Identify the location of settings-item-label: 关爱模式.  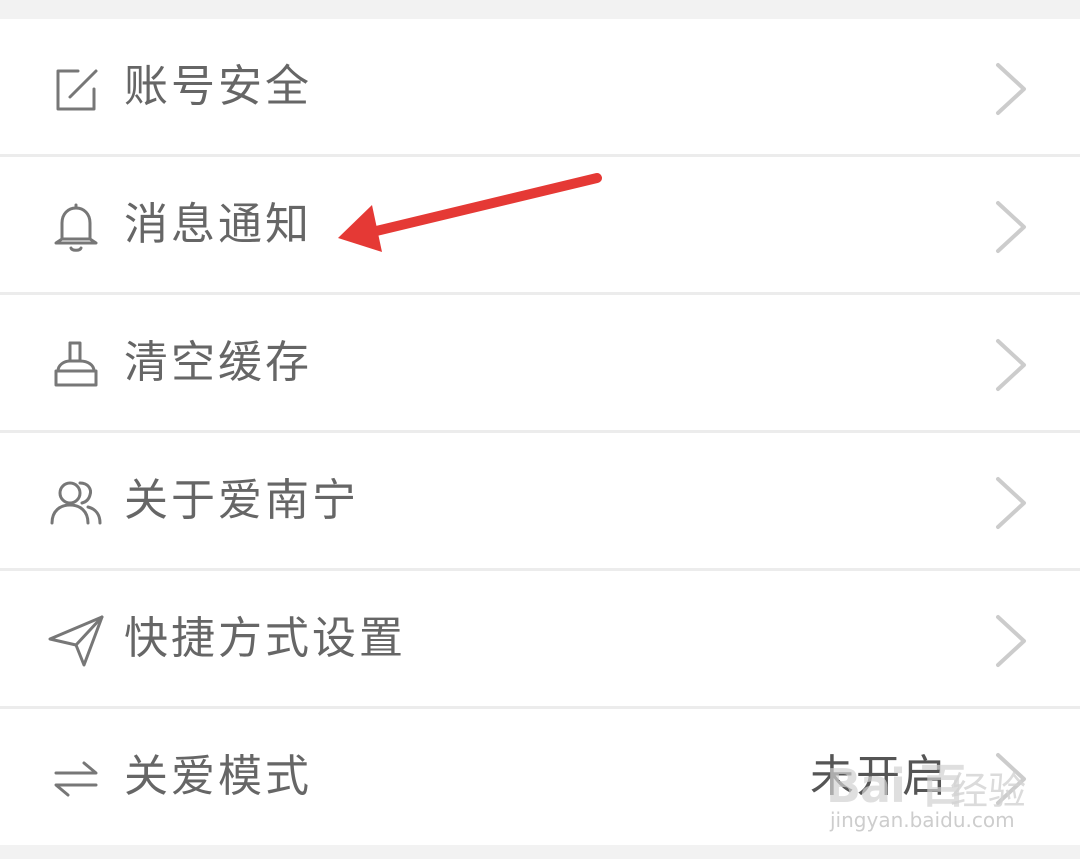
(218, 776).